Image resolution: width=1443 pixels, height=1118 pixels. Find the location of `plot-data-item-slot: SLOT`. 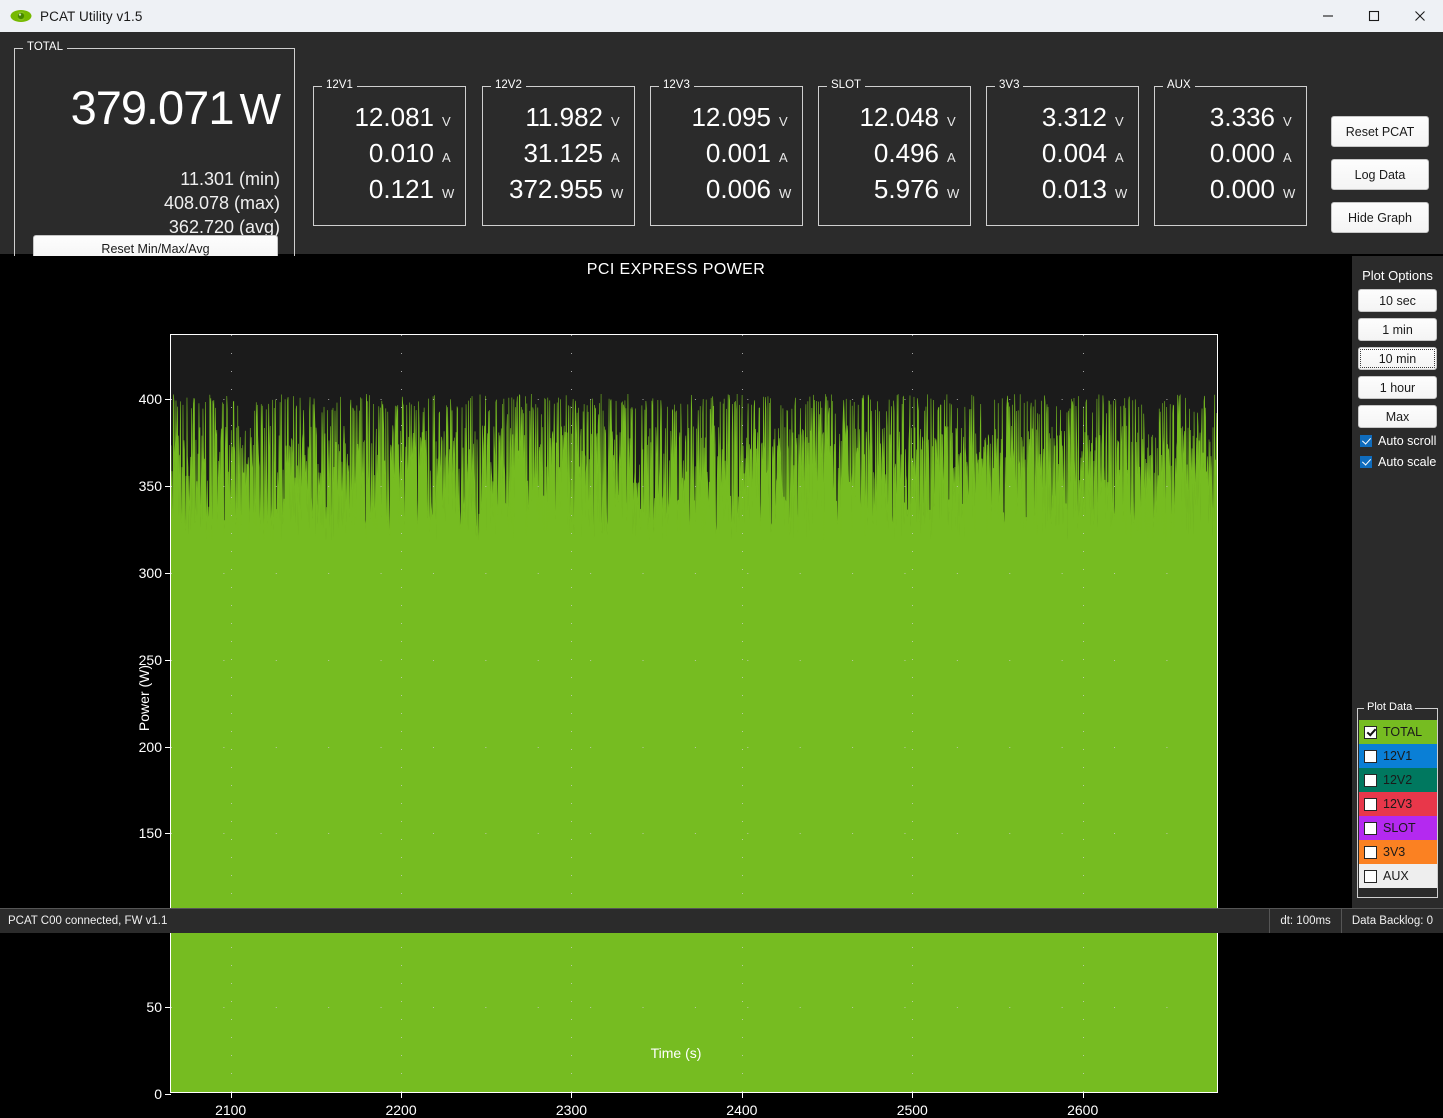

plot-data-item-slot: SLOT is located at coordinates (1398, 828).